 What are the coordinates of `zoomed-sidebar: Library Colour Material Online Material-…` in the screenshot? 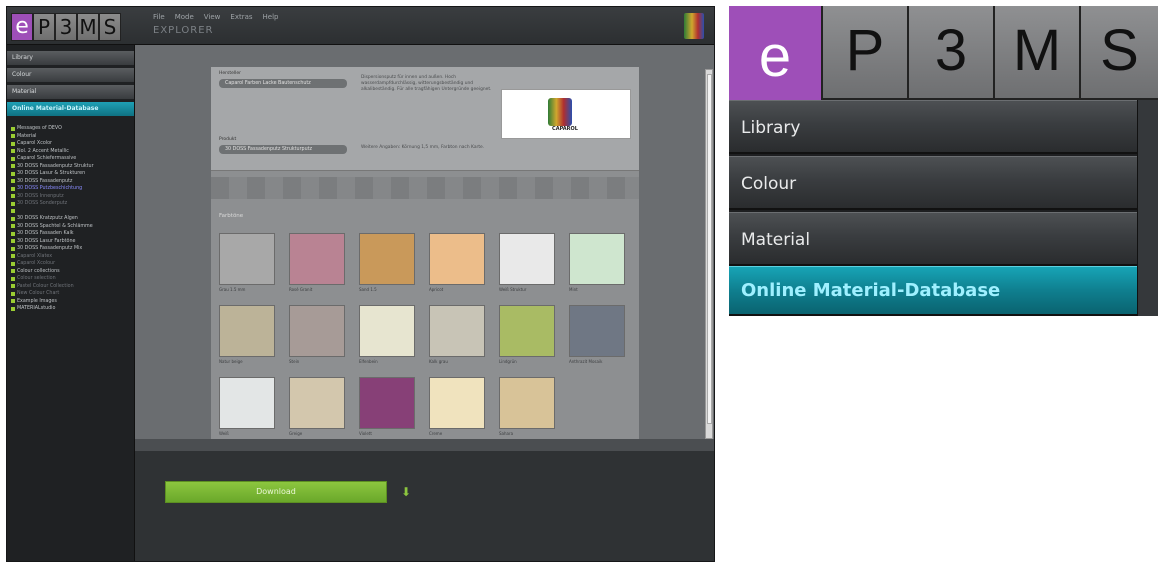 It's located at (933, 208).